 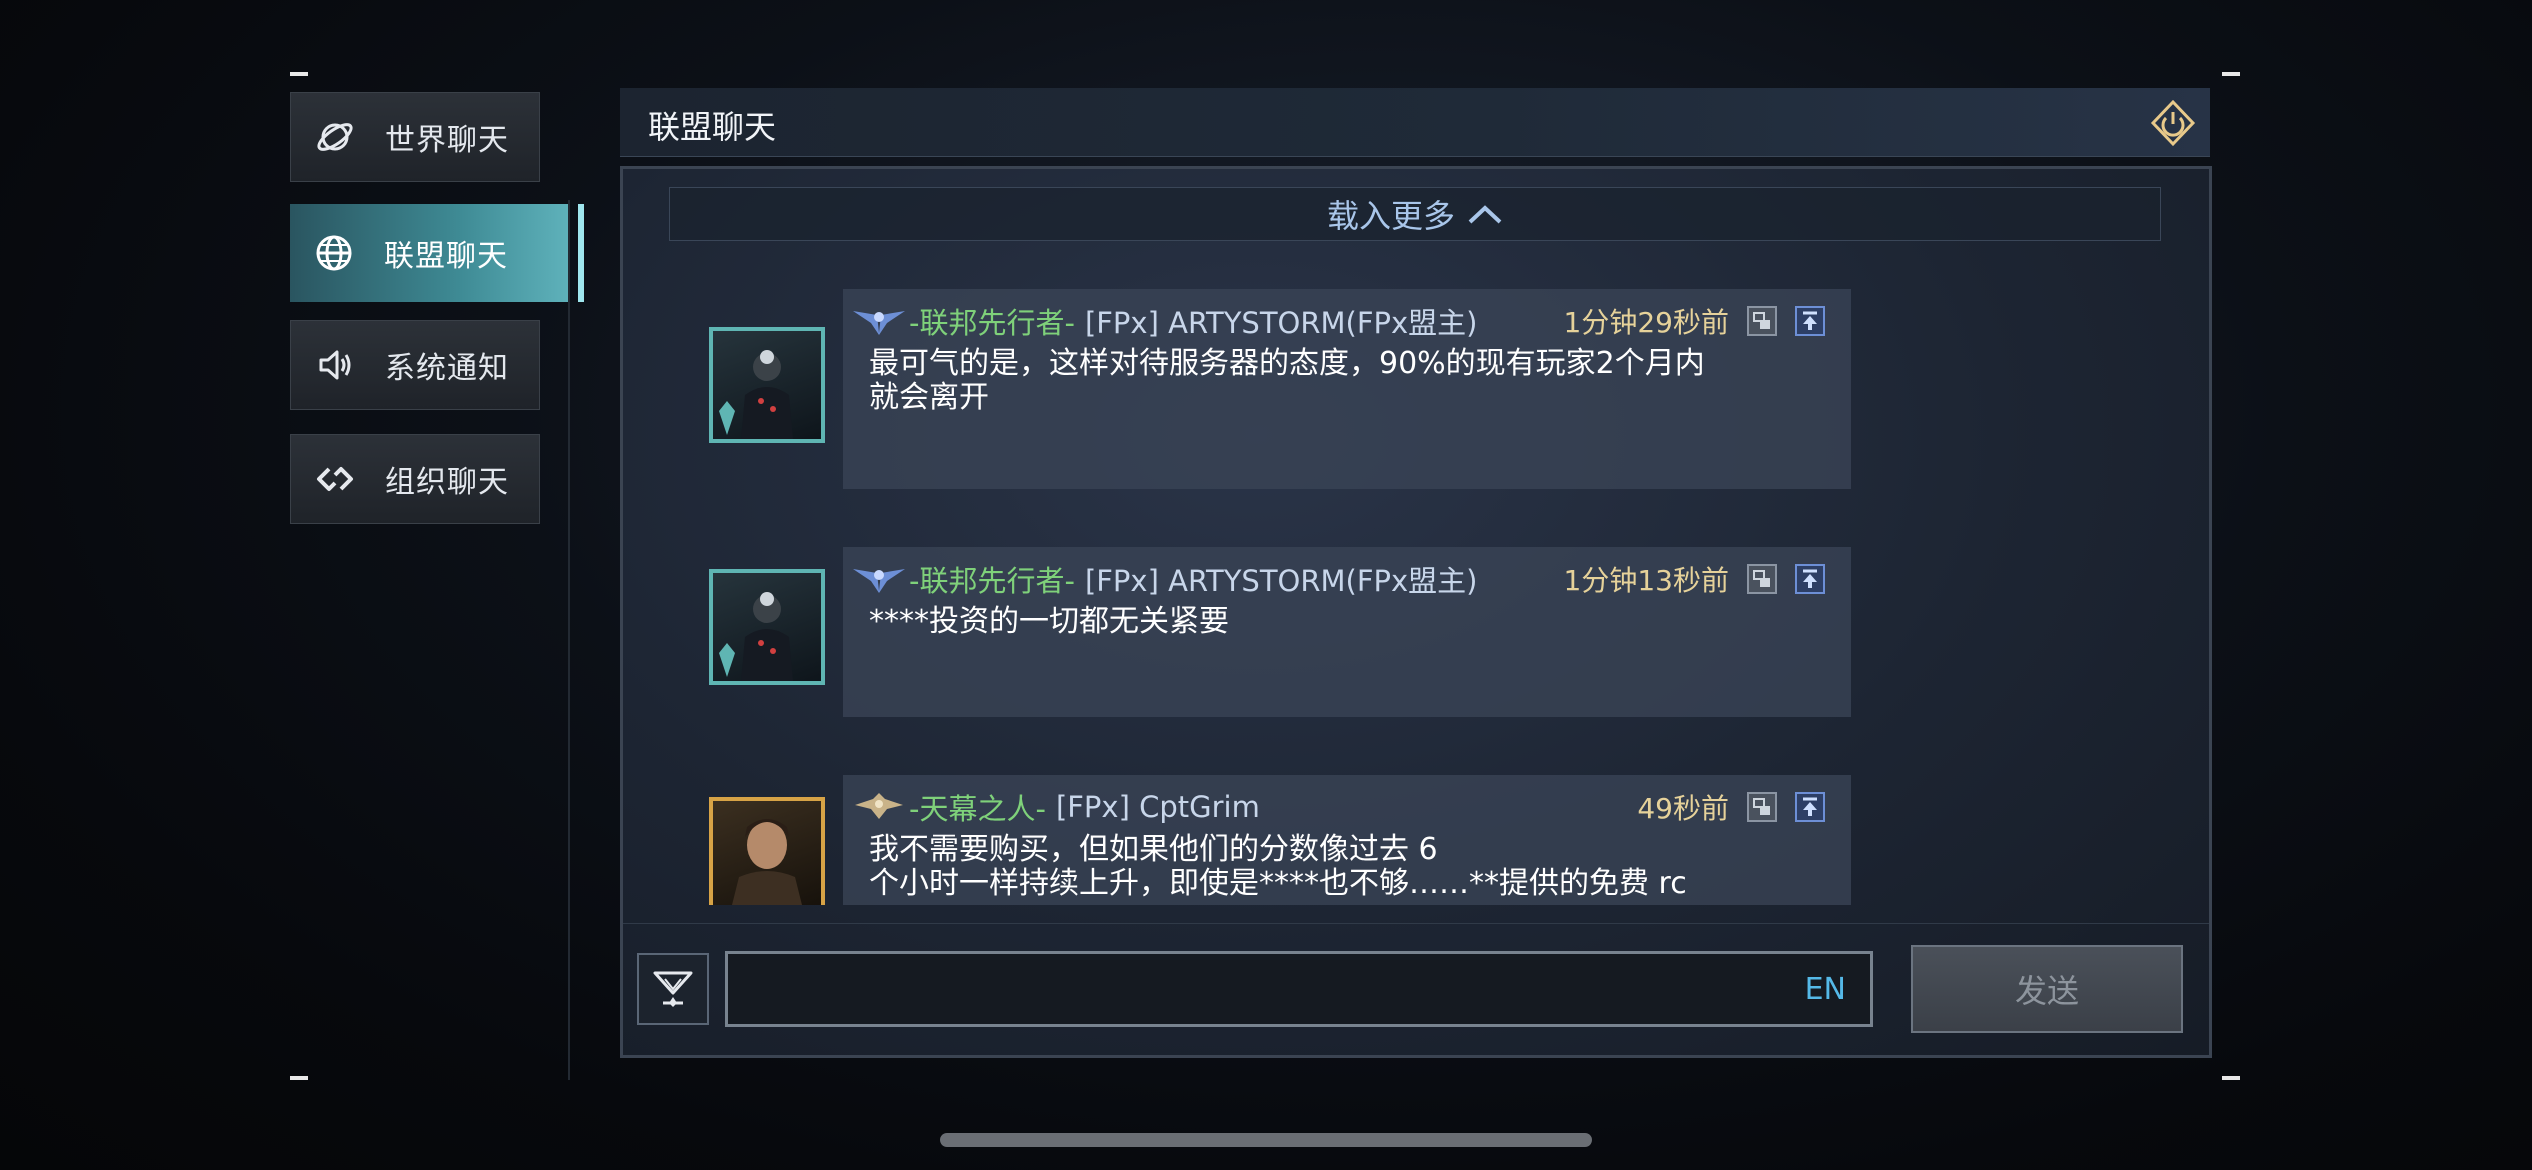 I want to click on frame-corner-br, so click(x=2231, y=1078).